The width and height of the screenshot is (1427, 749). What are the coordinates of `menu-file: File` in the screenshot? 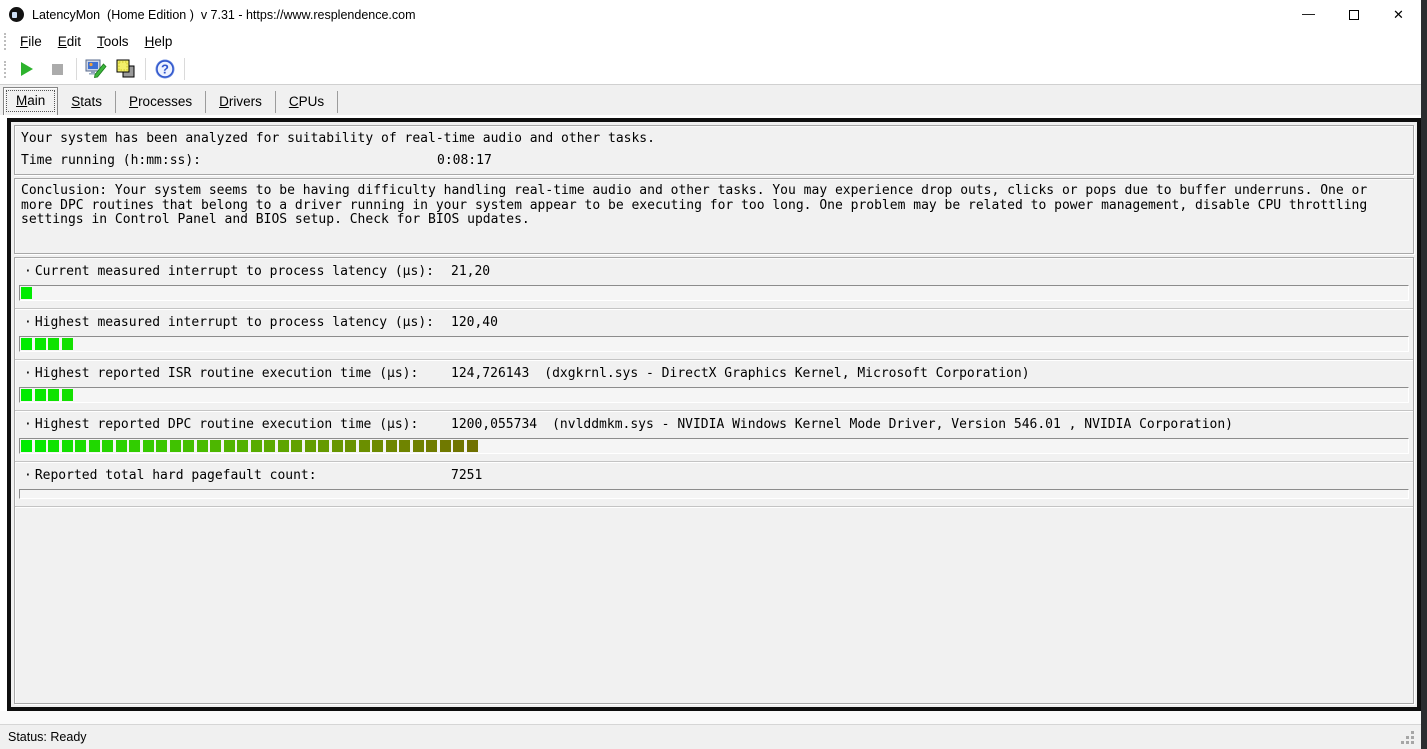 It's located at (31, 41).